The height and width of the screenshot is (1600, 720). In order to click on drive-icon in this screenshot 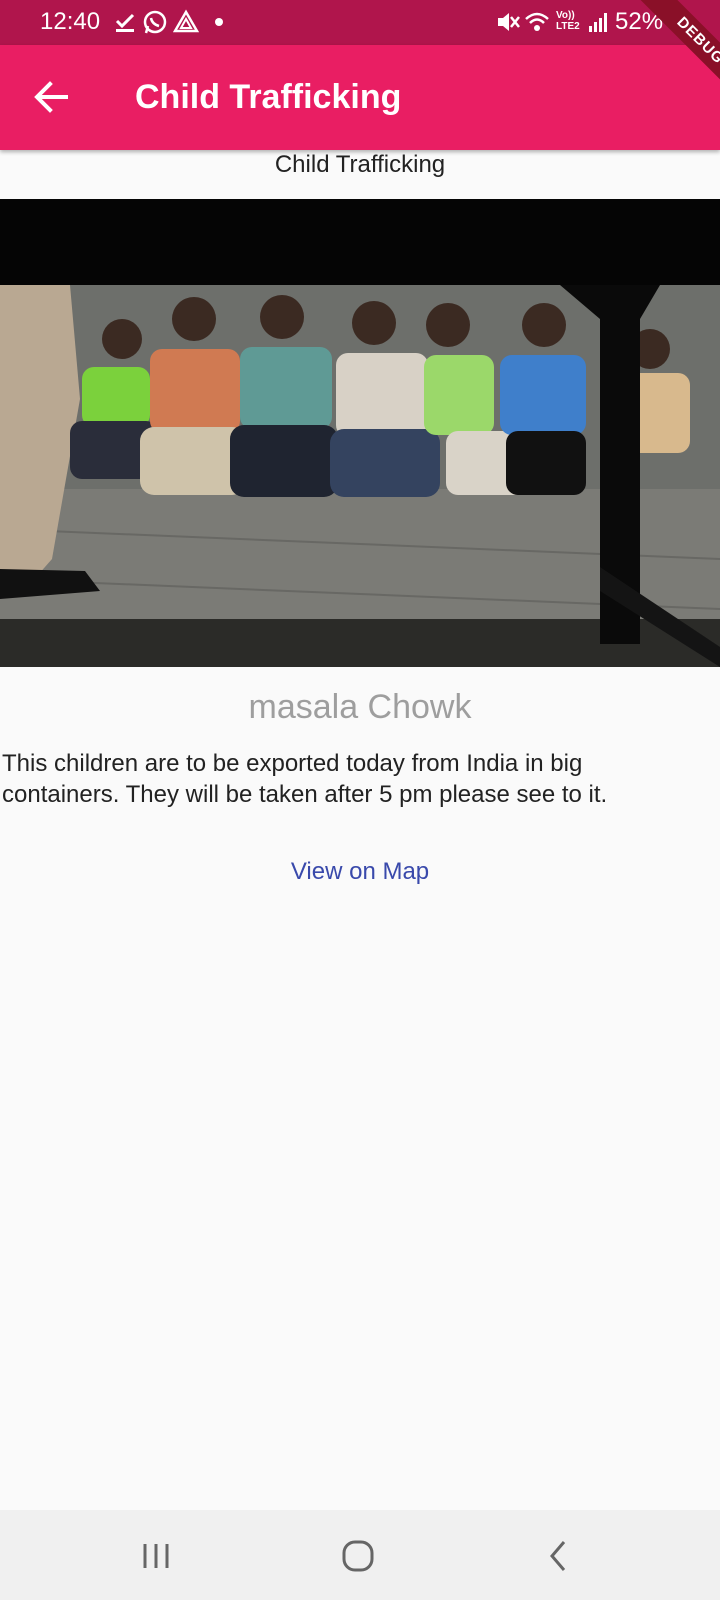, I will do `click(186, 21)`.